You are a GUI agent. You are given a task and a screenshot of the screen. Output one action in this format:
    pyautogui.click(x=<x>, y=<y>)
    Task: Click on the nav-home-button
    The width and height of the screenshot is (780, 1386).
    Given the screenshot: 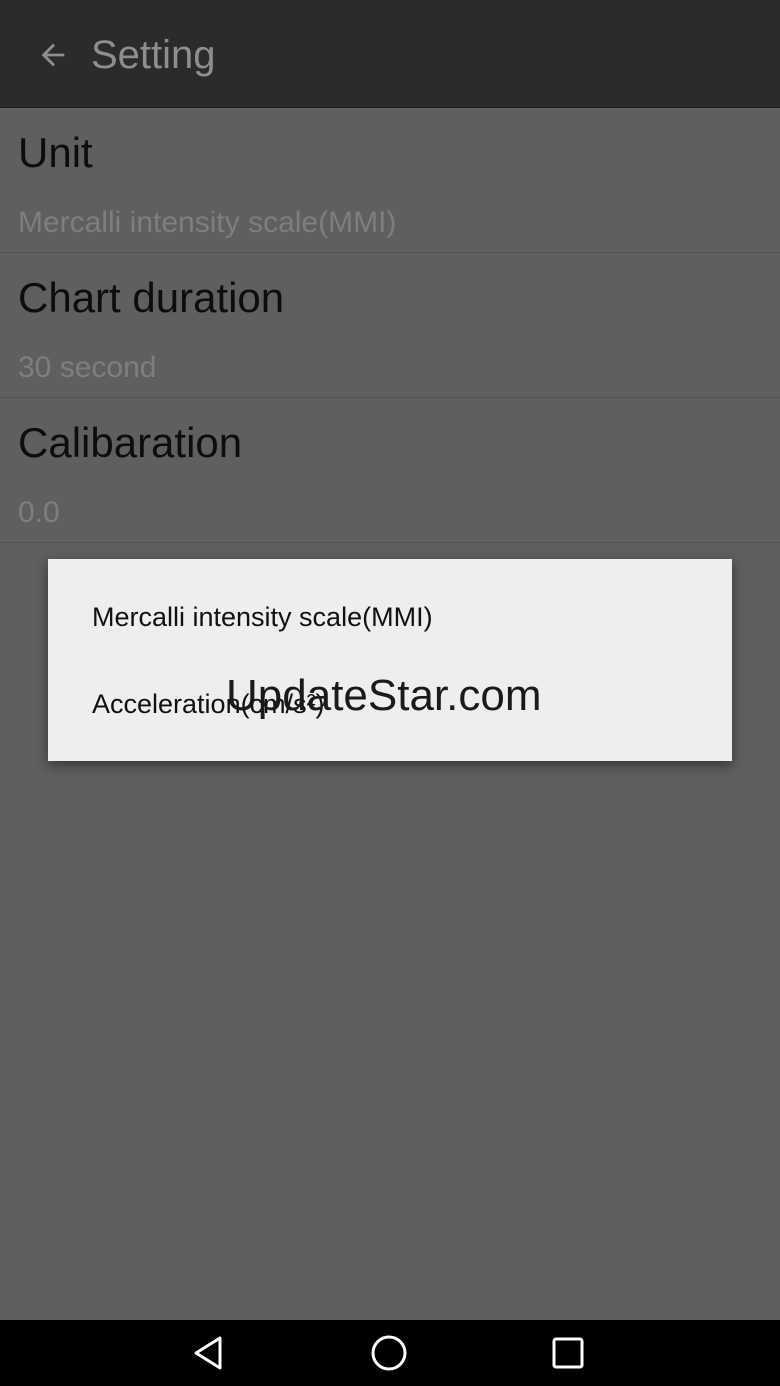 What is the action you would take?
    pyautogui.click(x=389, y=1353)
    